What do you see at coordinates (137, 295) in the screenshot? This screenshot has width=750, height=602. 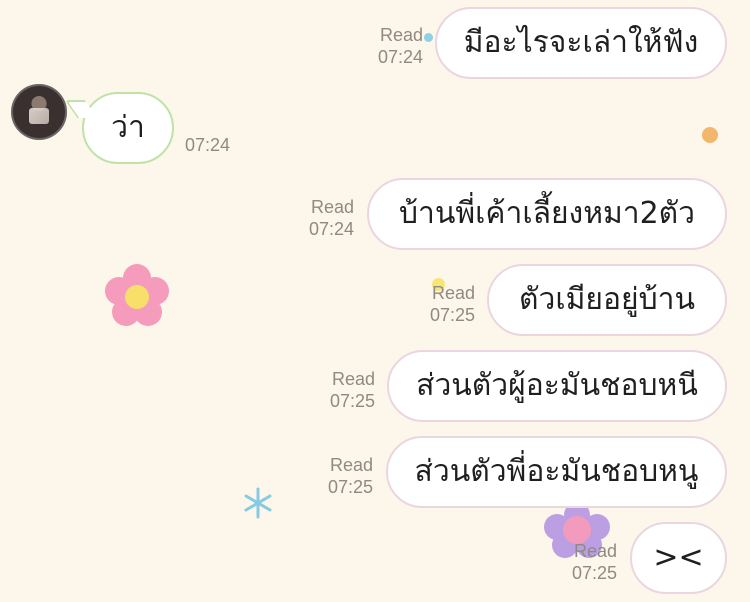 I see `flower-sticker-icon` at bounding box center [137, 295].